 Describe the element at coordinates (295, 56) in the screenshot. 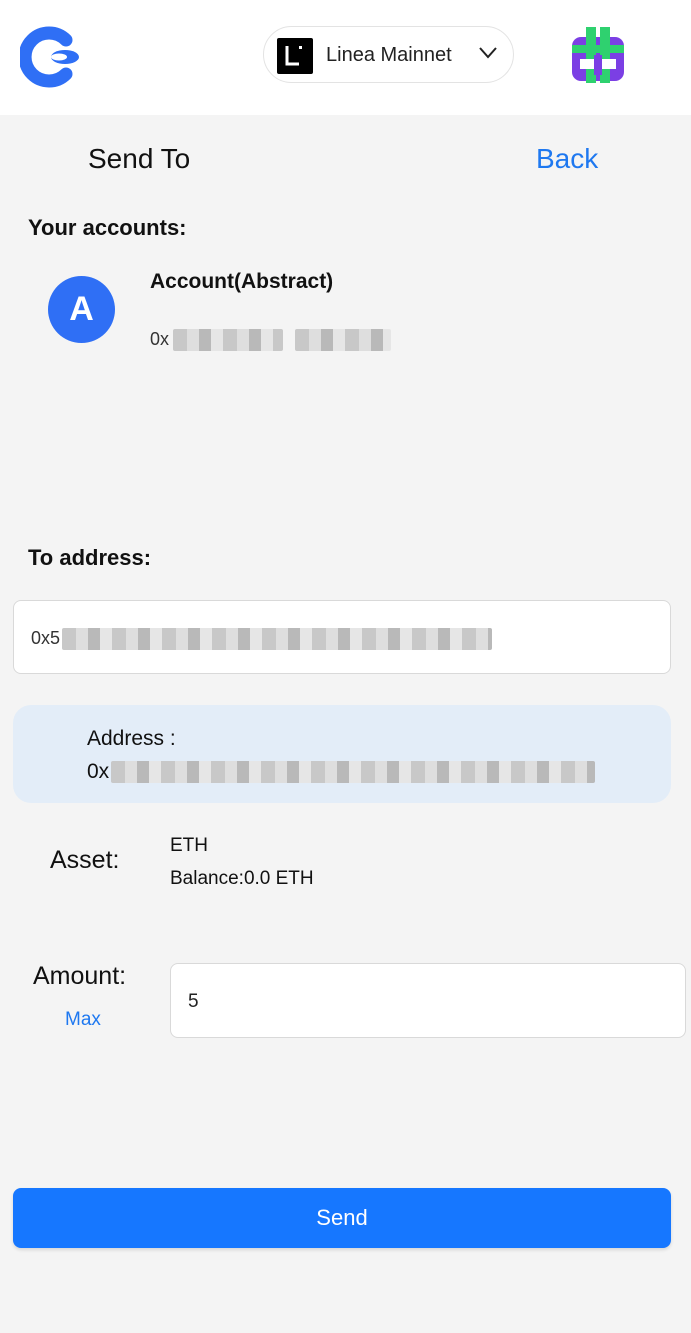

I see `linea-logo-icon` at that location.